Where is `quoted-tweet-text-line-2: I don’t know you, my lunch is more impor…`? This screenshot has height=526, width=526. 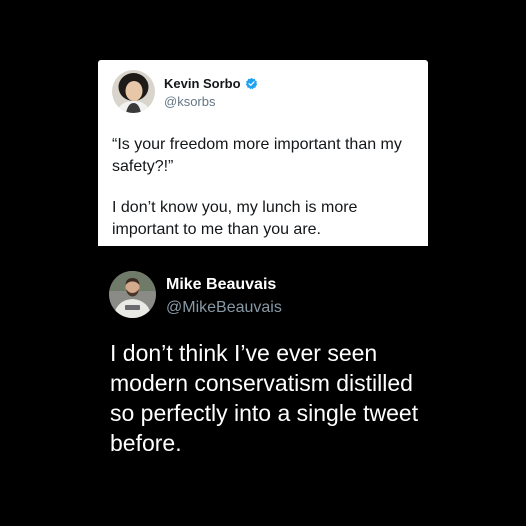 quoted-tweet-text-line-2: I don’t know you, my lunch is more impor… is located at coordinates (235, 218).